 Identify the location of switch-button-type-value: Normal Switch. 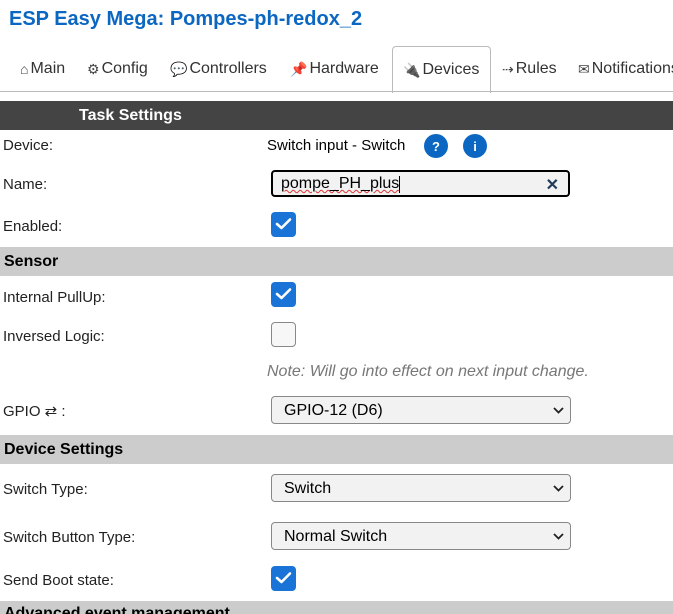
(336, 536).